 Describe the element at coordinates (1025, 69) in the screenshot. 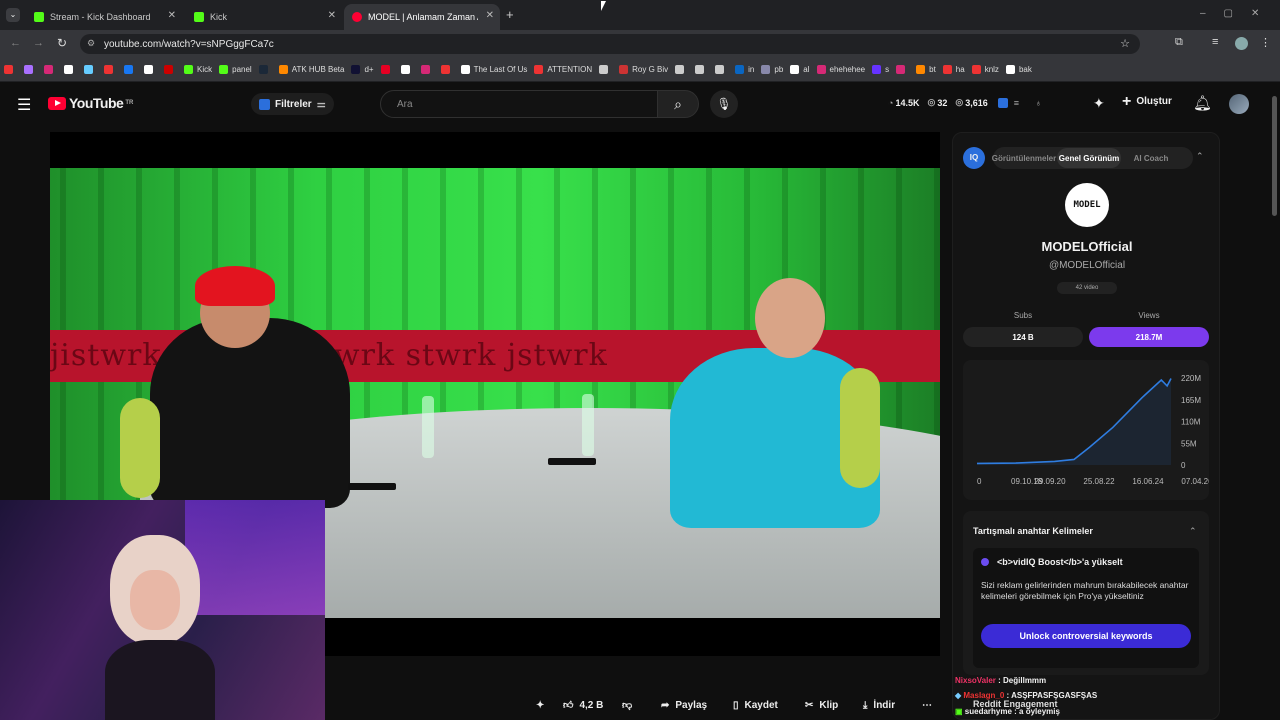

I see `bookmark-label: bak` at that location.